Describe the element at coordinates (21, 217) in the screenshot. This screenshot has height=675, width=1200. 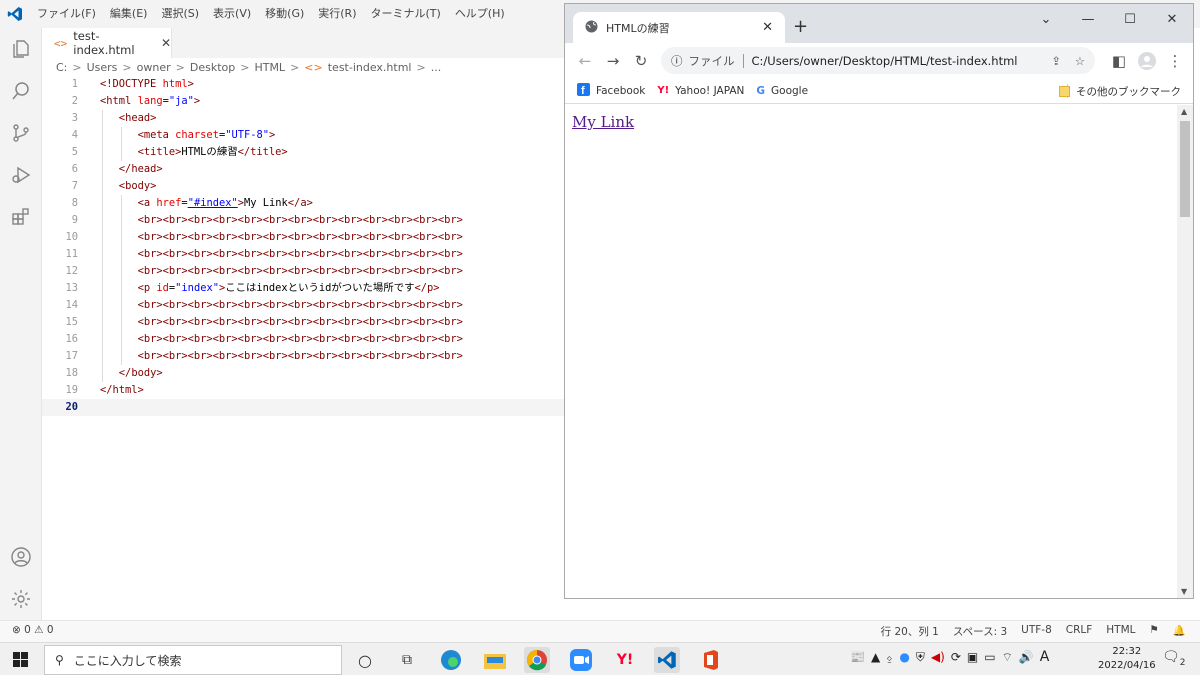
I see `extensions-icon` at that location.